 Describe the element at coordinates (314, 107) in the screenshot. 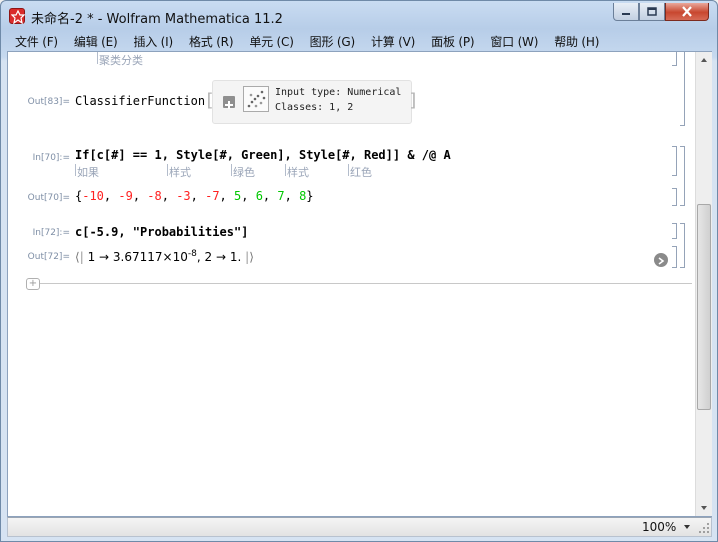

I see `classifier-classes: Classes: 1, 2` at that location.